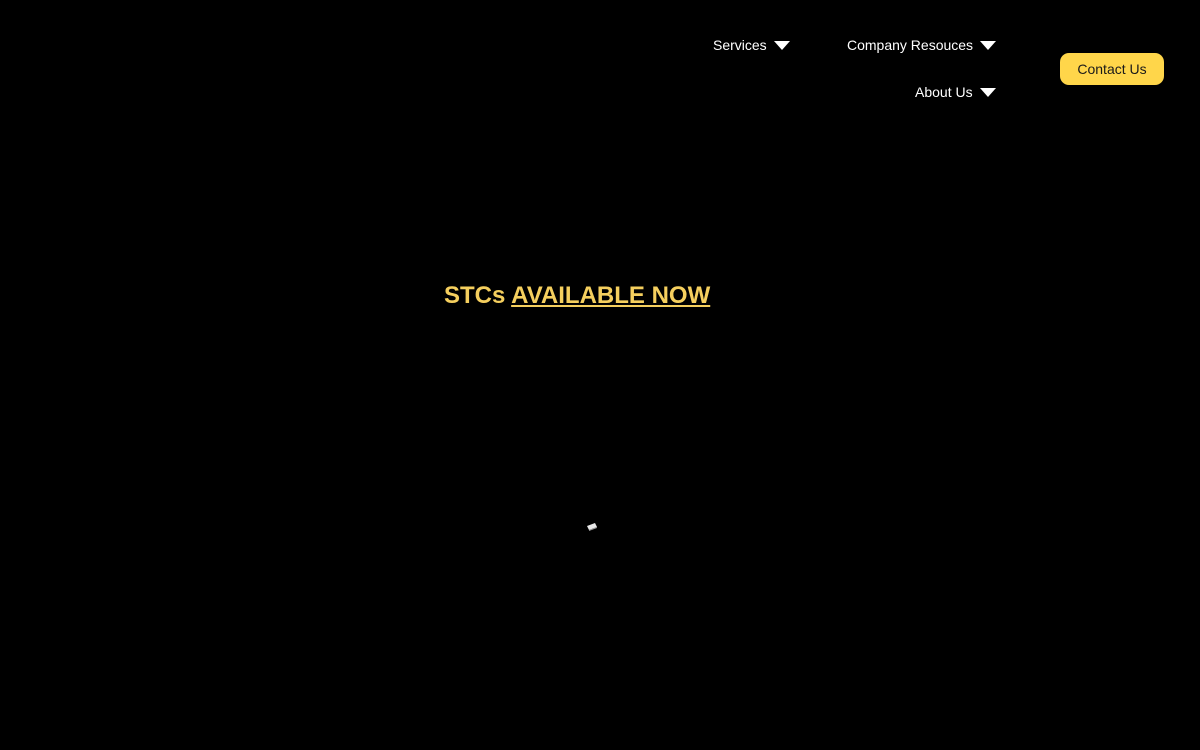  I want to click on nav-item-company-resources: Company Resouces, so click(922, 45).